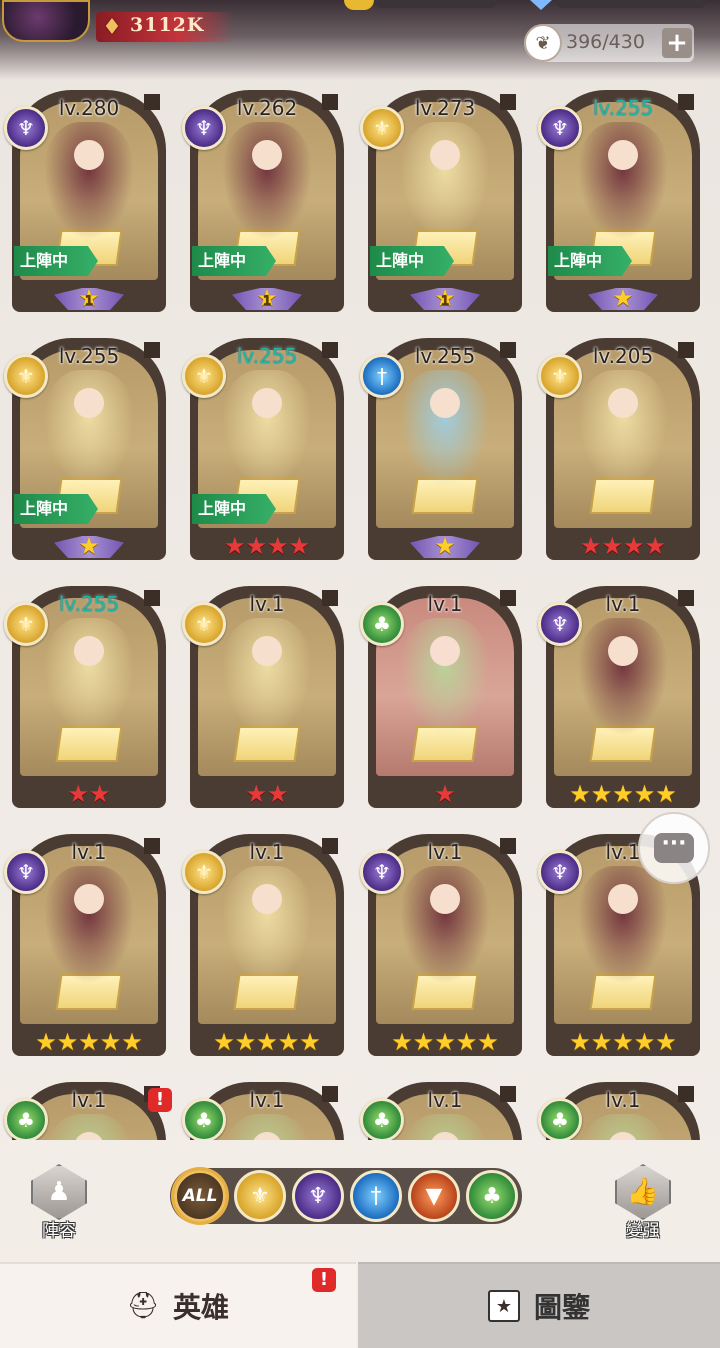 Image resolution: width=720 pixels, height=1348 pixels. I want to click on hero-card: lv.255 ⚜ 上陣中 ★ ★ ★ ★, so click(265, 450).